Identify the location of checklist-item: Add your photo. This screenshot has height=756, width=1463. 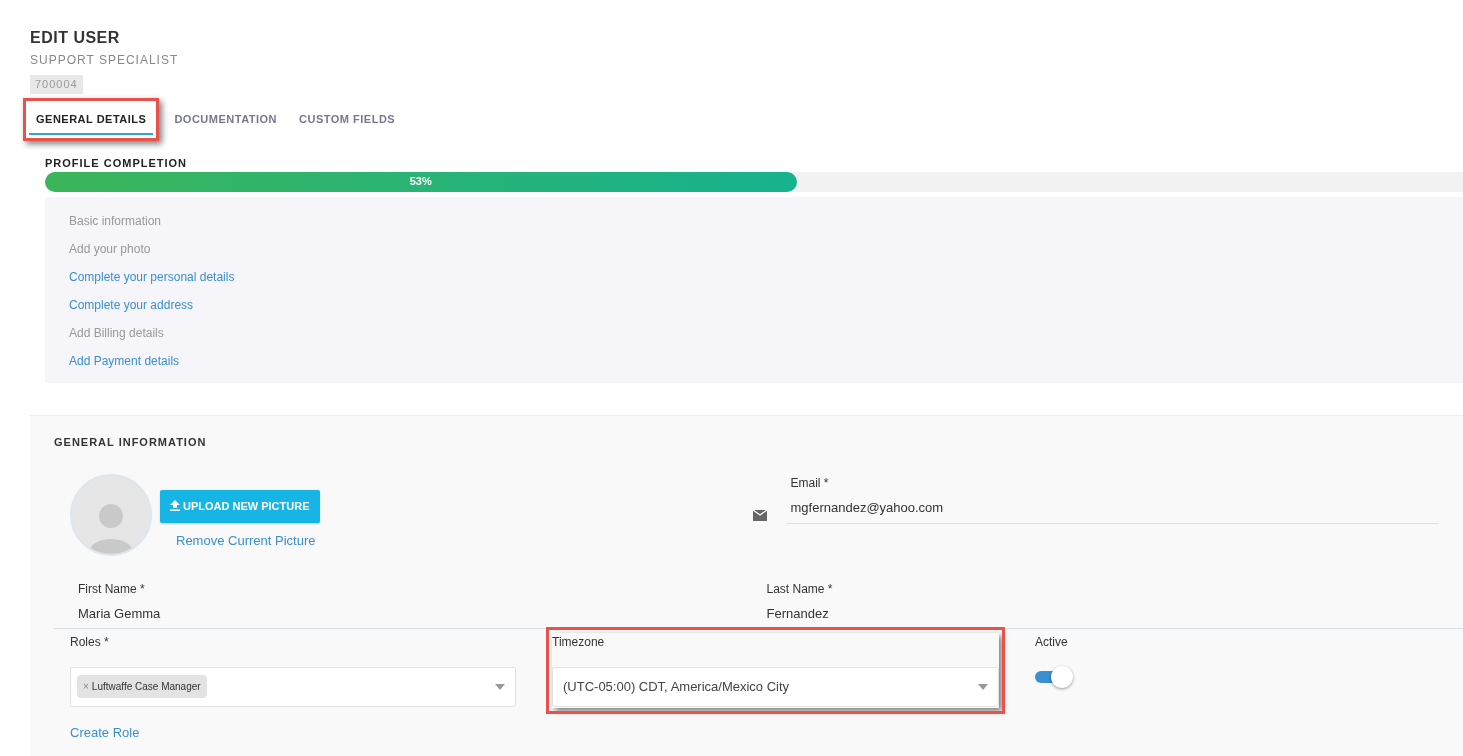
(110, 249).